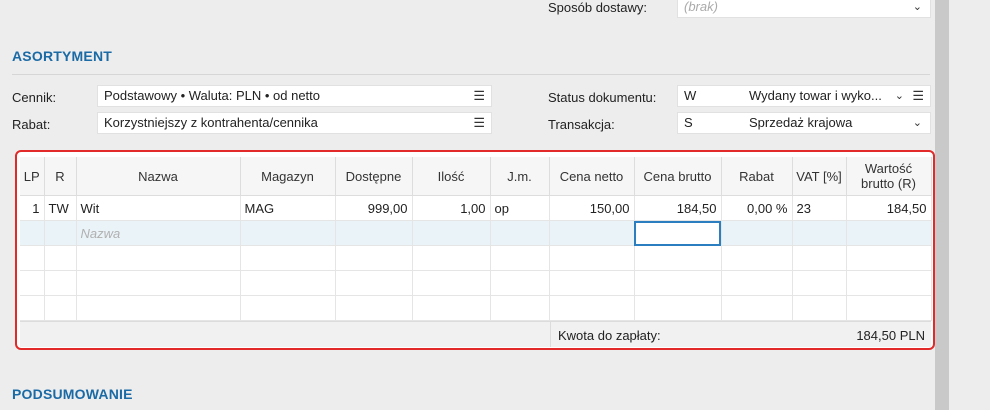 The height and width of the screenshot is (410, 990). What do you see at coordinates (592, 176) in the screenshot?
I see `col-header-cena-netto: Cena netto` at bounding box center [592, 176].